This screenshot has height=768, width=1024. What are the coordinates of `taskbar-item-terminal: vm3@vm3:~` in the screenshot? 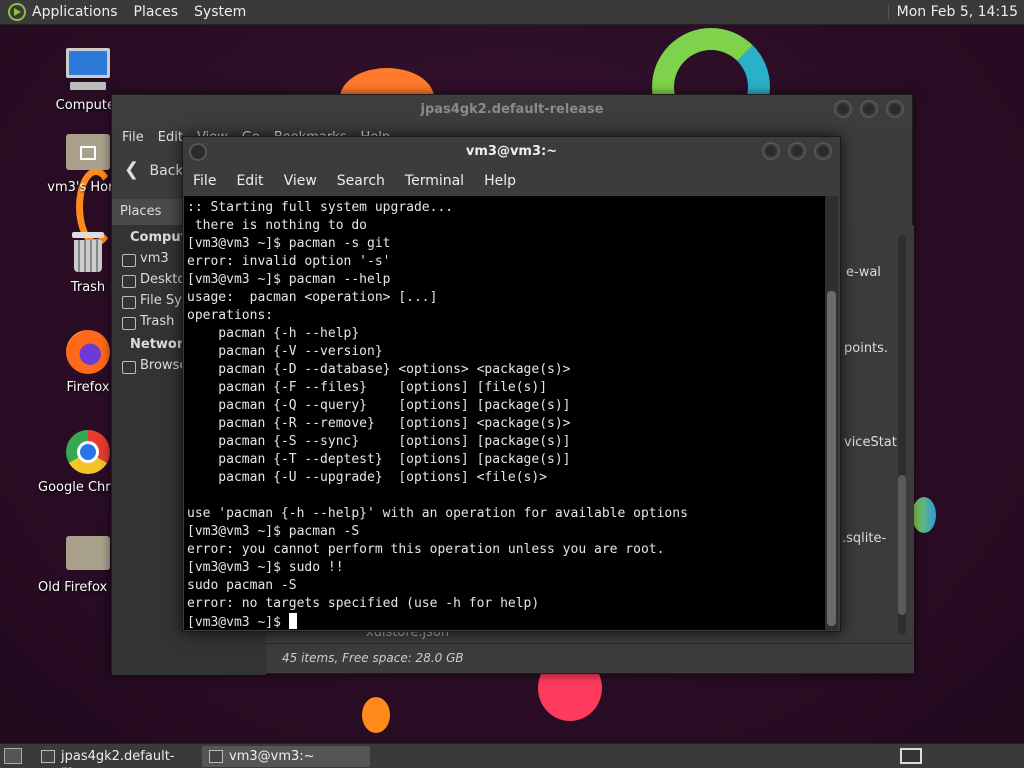 It's located at (286, 756).